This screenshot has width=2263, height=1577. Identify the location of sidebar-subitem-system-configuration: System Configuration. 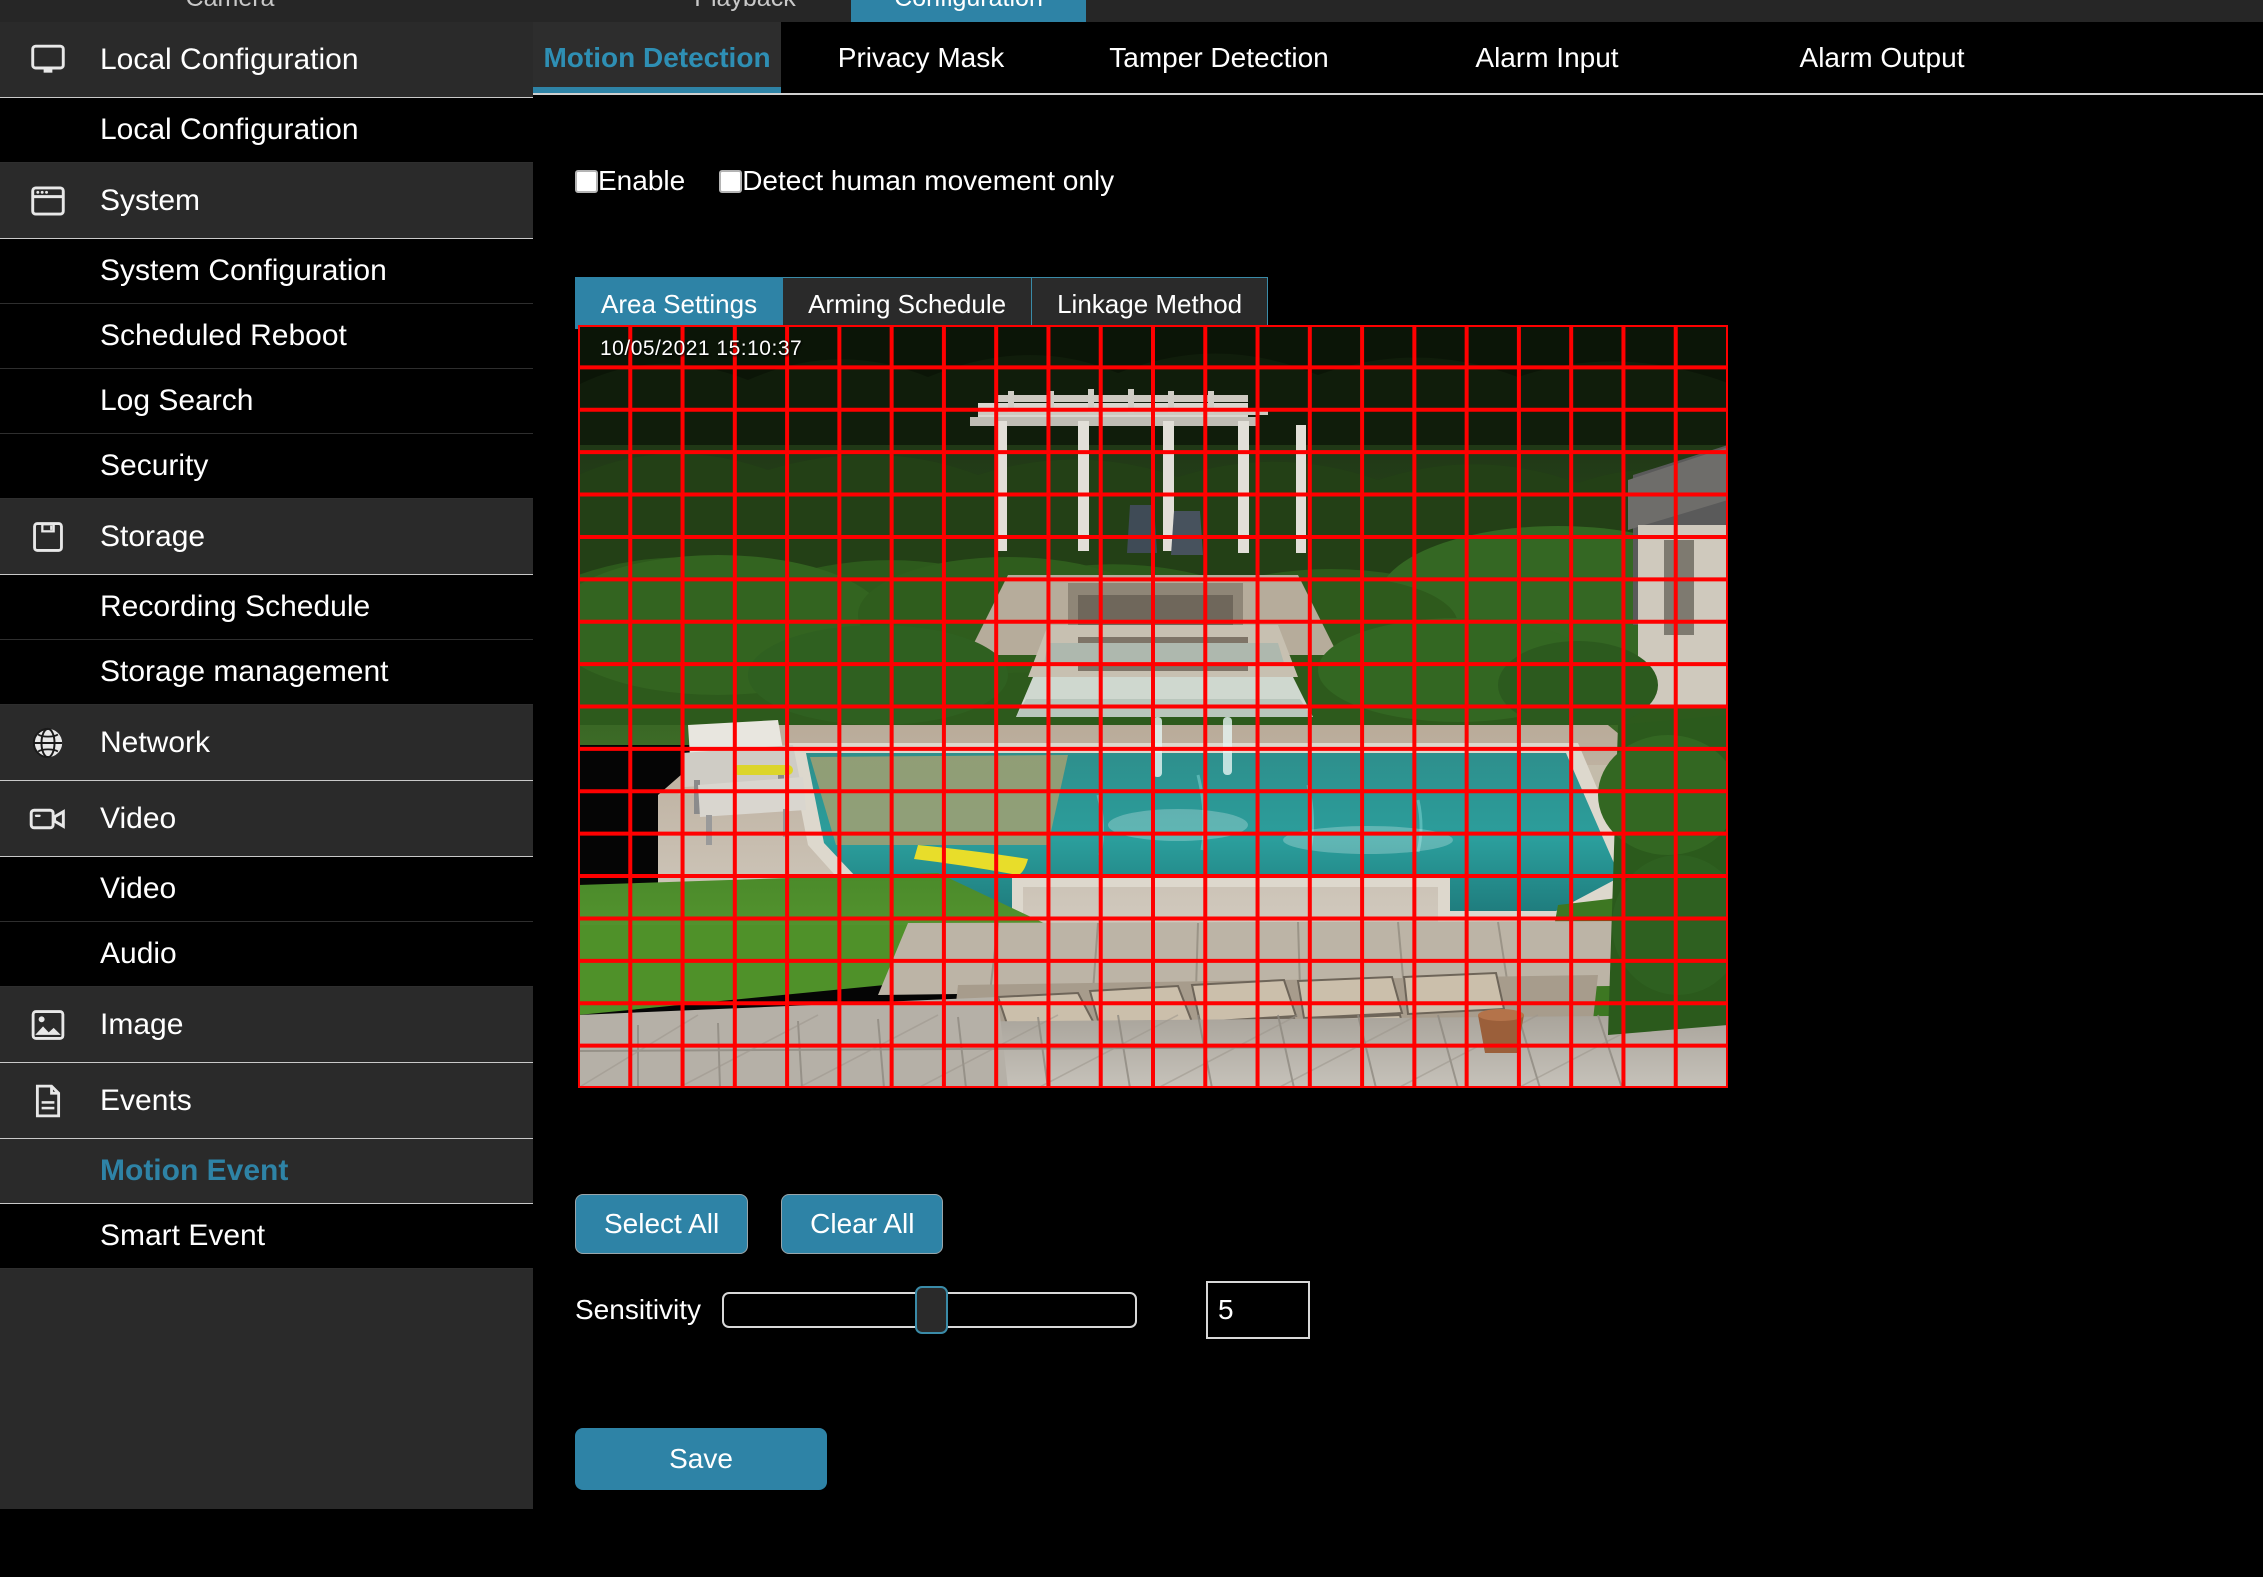
(266, 271).